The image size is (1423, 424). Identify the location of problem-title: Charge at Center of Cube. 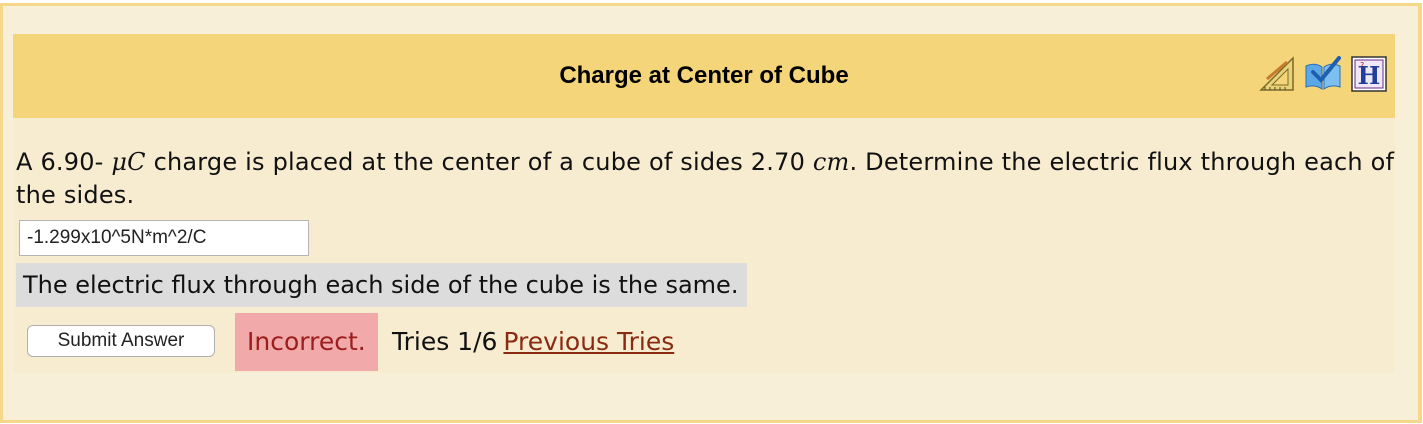
(704, 75).